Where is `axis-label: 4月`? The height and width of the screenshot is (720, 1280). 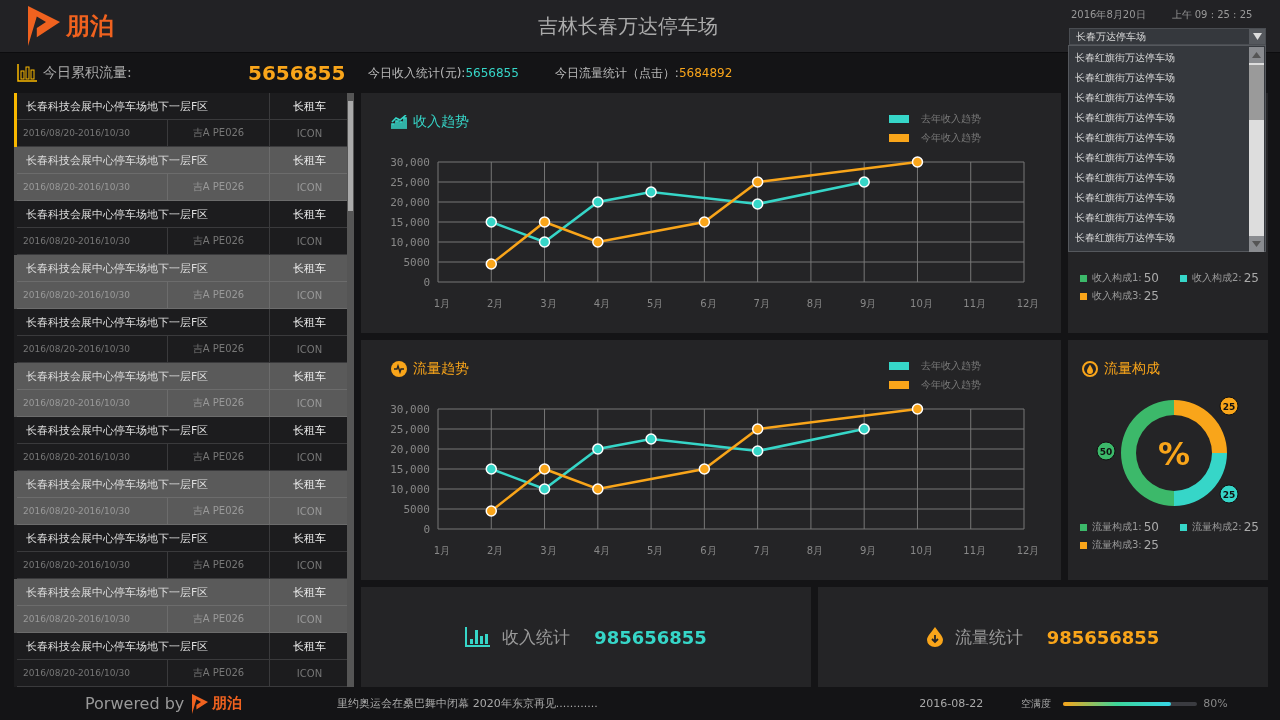
axis-label: 4月 is located at coordinates (601, 550).